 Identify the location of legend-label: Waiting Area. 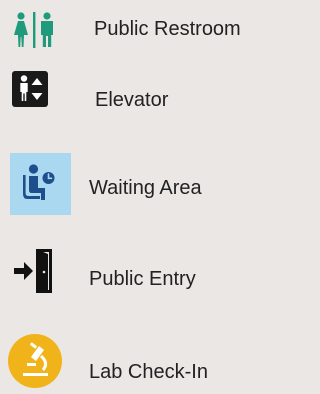
(145, 188).